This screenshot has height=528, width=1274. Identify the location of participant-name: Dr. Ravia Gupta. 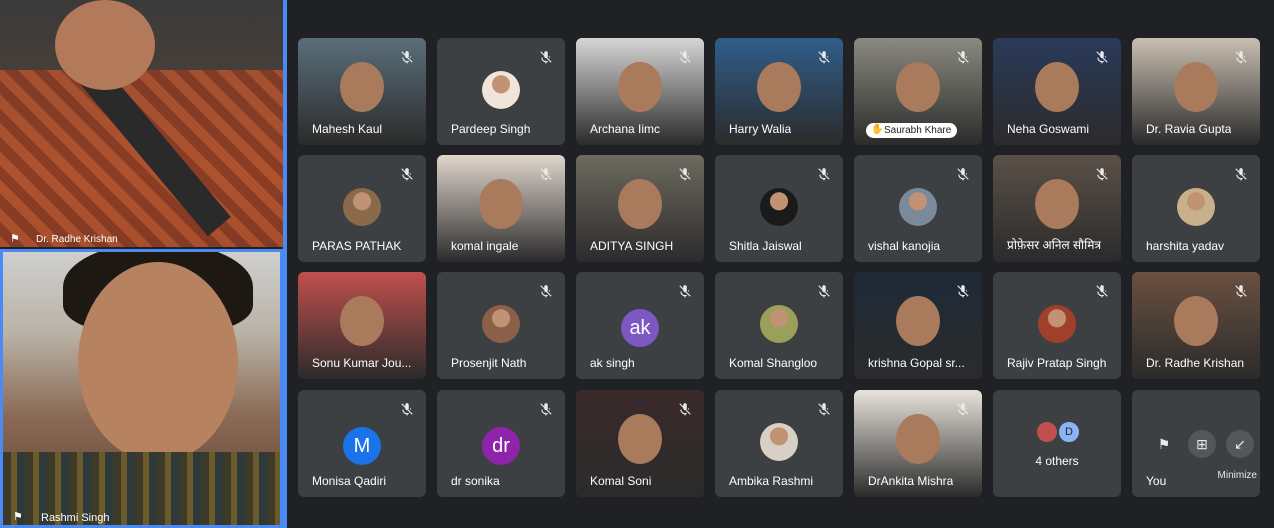
(1189, 129).